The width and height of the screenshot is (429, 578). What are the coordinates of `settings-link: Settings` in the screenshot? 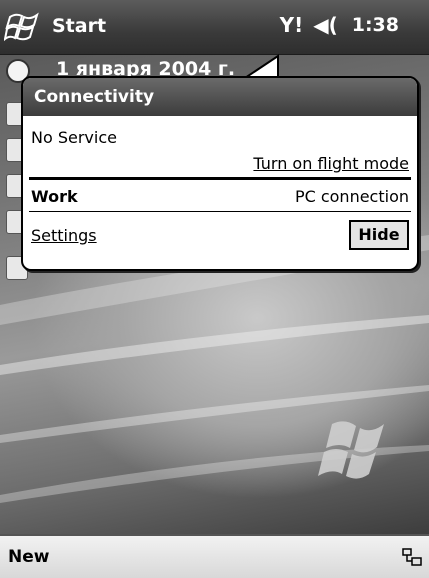 It's located at (64, 235).